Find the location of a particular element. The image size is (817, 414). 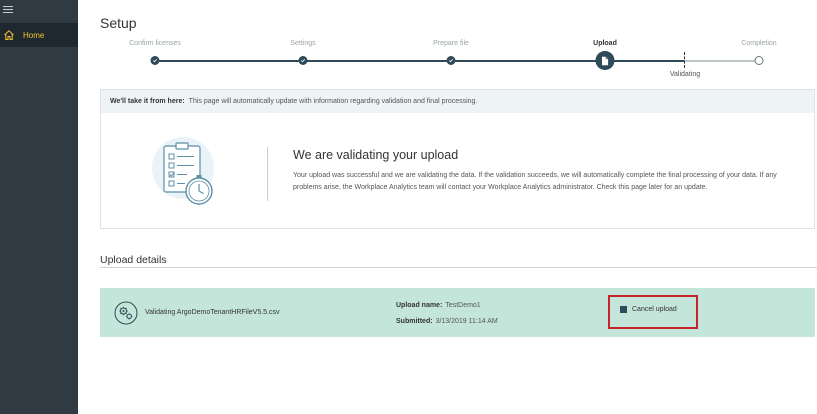

stop-icon is located at coordinates (623, 309).